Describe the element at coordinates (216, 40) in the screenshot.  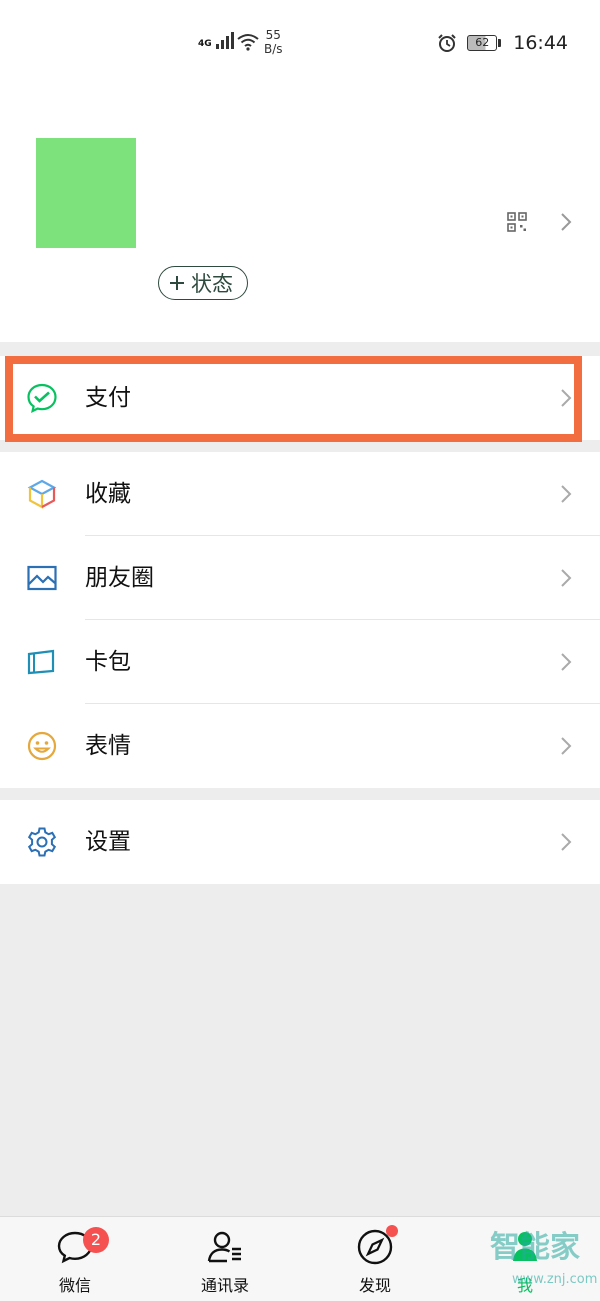
I see `signal-icon: 4G` at that location.